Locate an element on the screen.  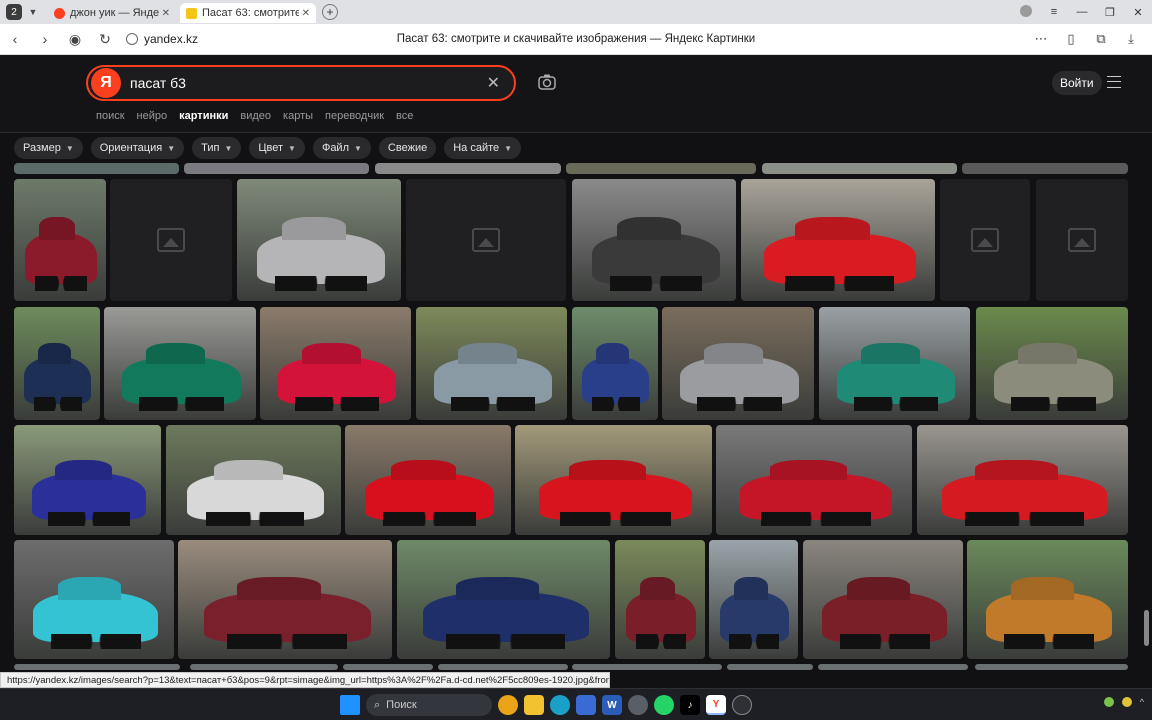
nav-all: все is located at coordinates (404, 116).